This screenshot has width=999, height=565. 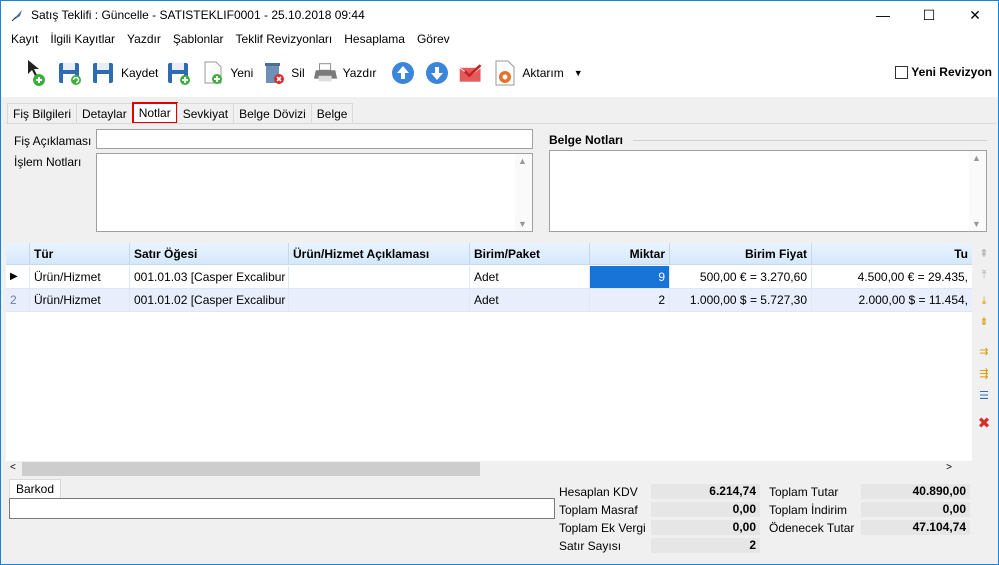 I want to click on tab-notlar: Notlar, so click(x=154, y=113).